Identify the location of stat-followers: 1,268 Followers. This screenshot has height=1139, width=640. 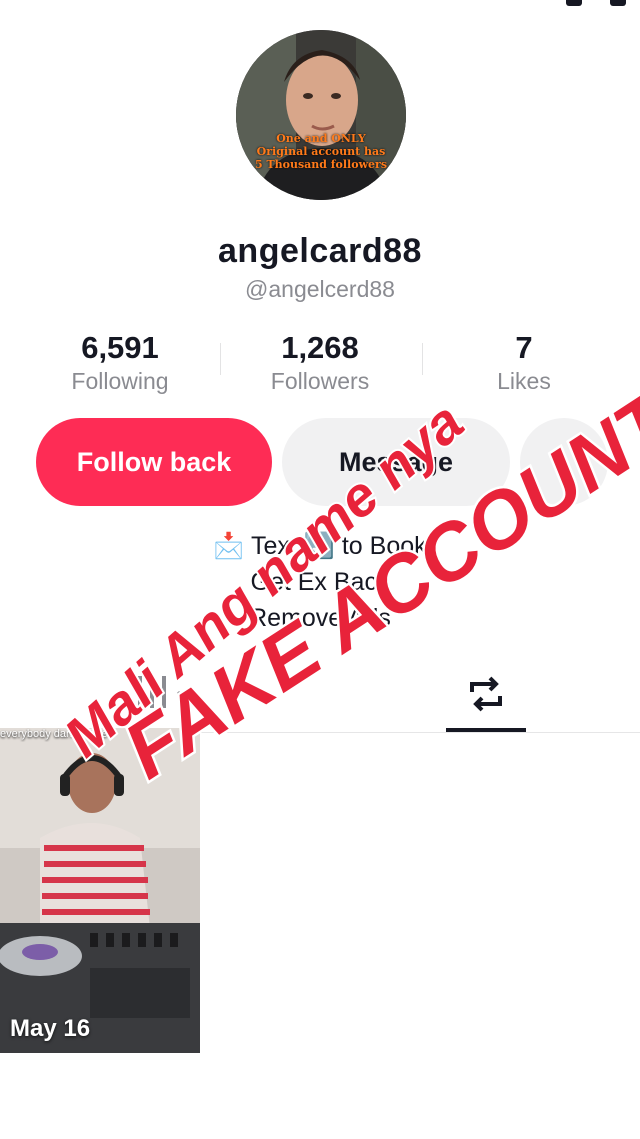
(320, 363).